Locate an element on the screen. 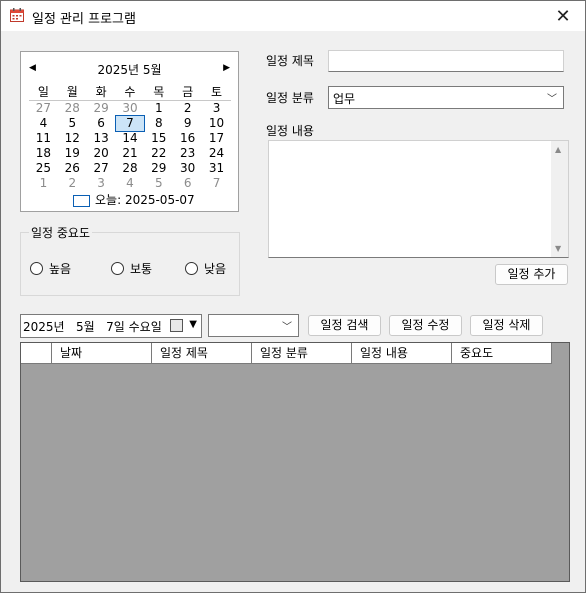 Image resolution: width=586 pixels, height=593 pixels. weekday-header: 목 is located at coordinates (159, 92).